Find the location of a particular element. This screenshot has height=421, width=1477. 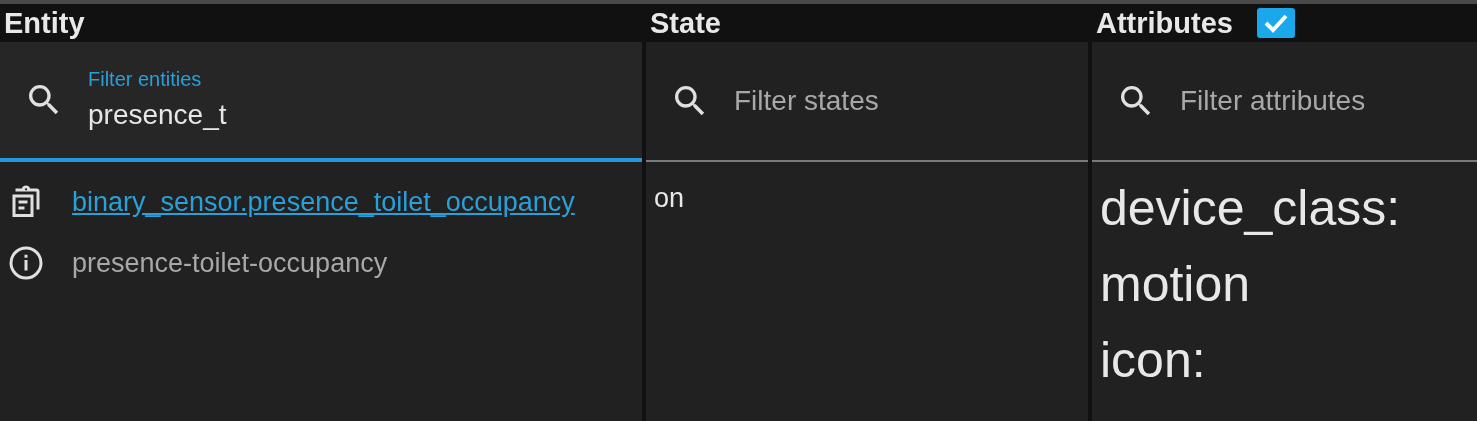

state-value: on is located at coordinates (669, 198).